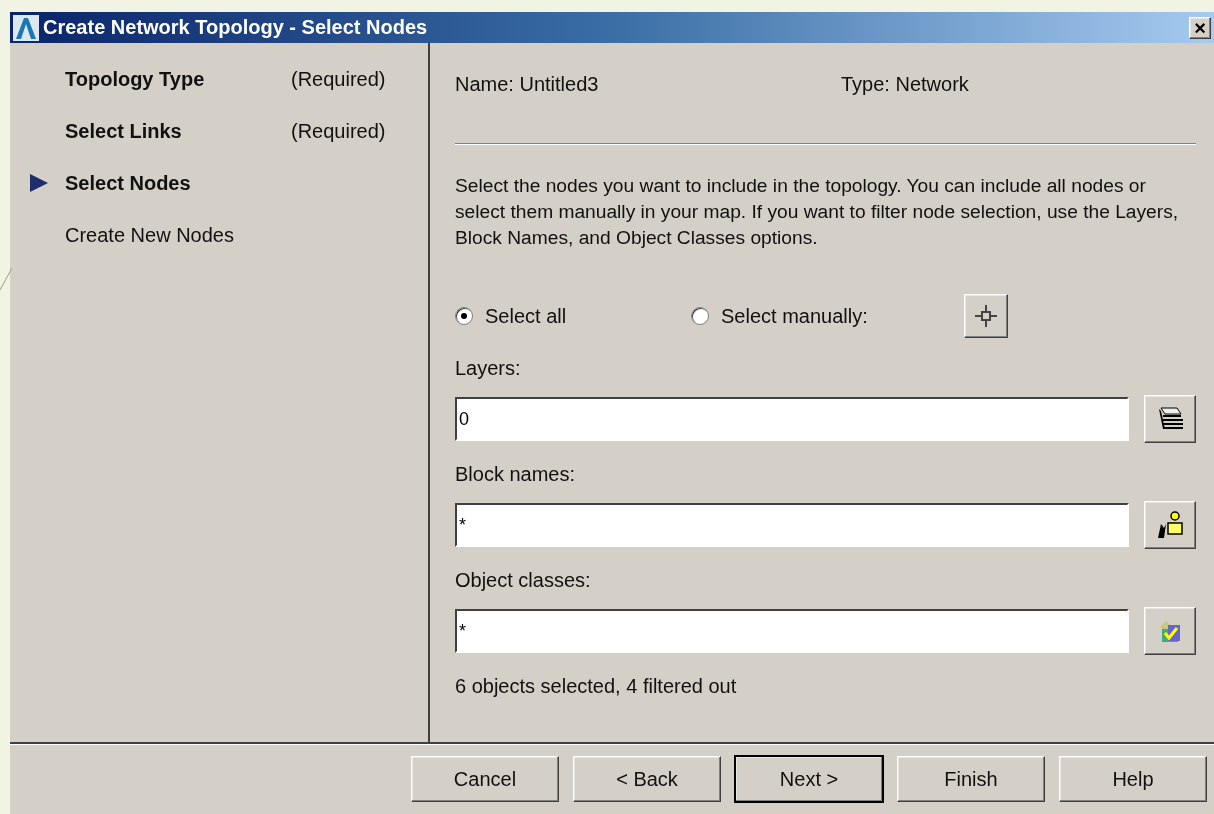  Describe the element at coordinates (178, 183) in the screenshot. I see `step-label: Select Nodes` at that location.